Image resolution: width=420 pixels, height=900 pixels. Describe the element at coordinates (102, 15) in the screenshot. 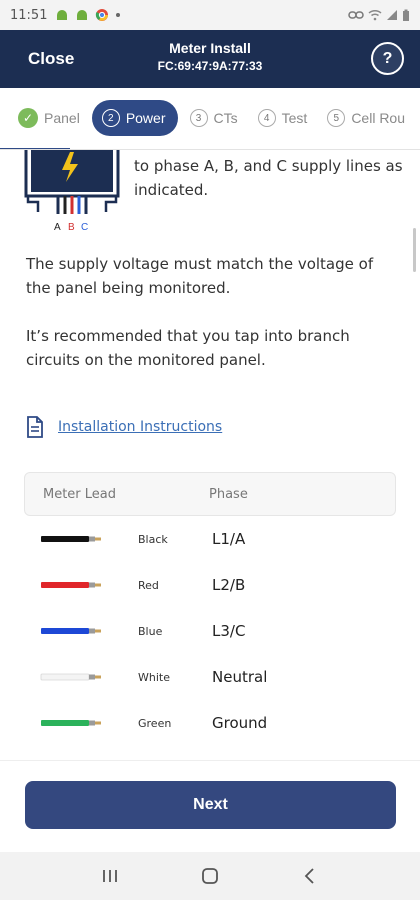

I see `chrome-icon` at that location.